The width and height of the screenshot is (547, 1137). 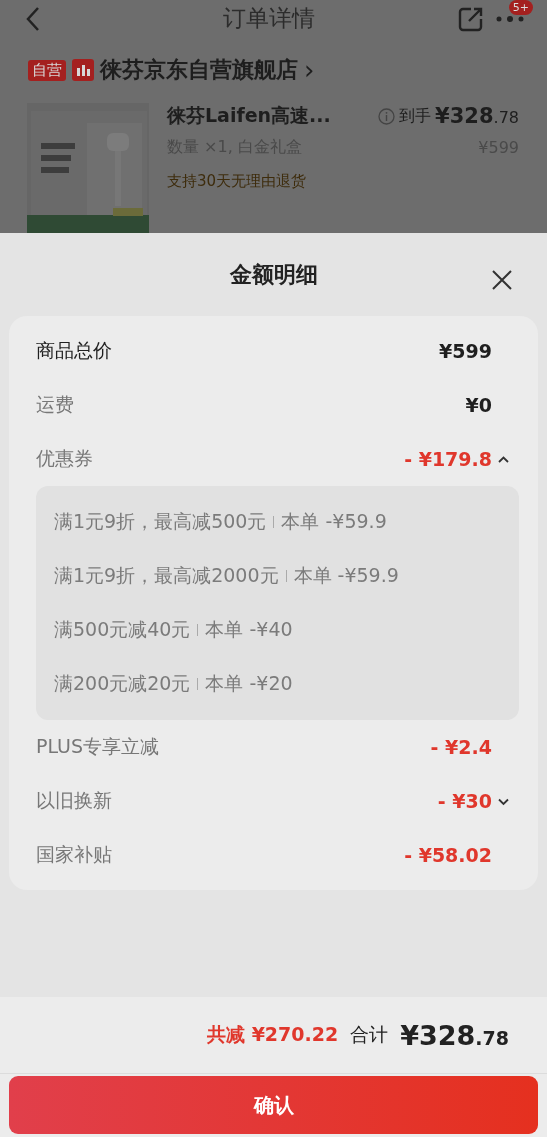 I want to click on coupon-condition: 满500元减40元, so click(x=122, y=629).